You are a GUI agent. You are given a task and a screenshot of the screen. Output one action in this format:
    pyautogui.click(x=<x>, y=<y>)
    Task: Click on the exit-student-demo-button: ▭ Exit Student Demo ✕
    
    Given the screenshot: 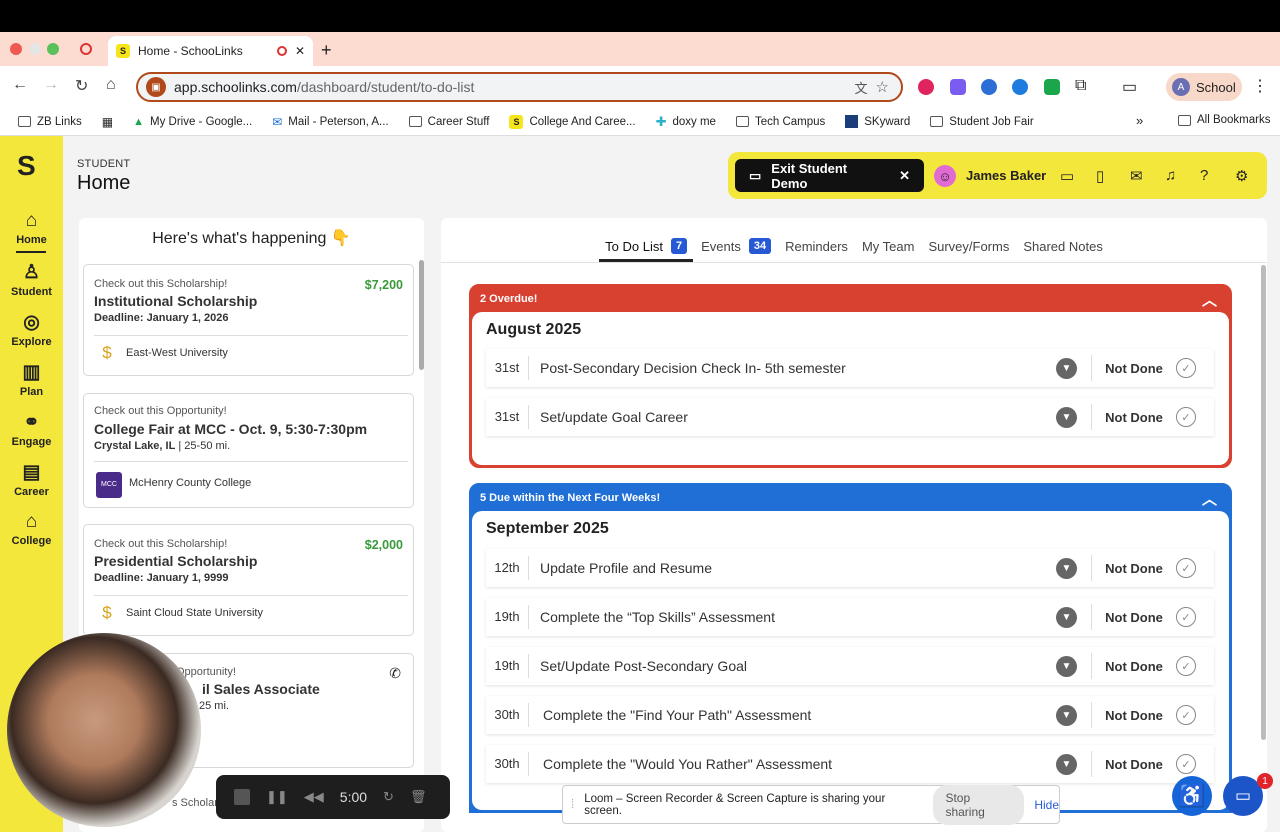 What is the action you would take?
    pyautogui.click(x=829, y=175)
    